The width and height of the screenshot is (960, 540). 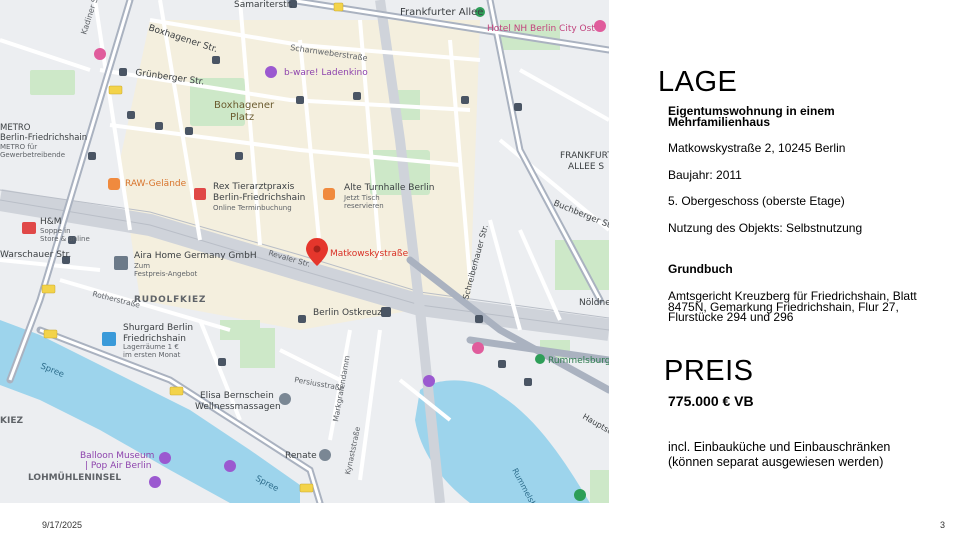 What do you see at coordinates (943, 525) in the screenshot?
I see `page-number: 3` at bounding box center [943, 525].